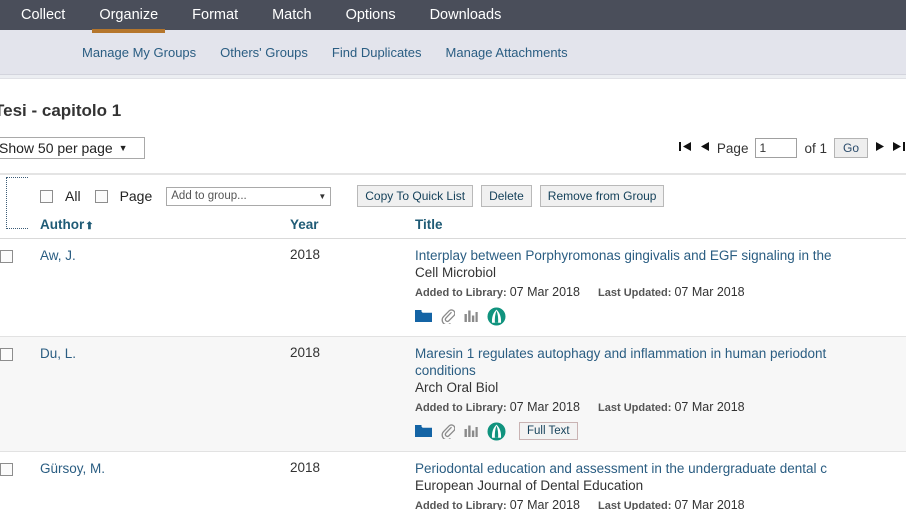  I want to click on per-page-select: Show 50 per page ▼, so click(72, 148).